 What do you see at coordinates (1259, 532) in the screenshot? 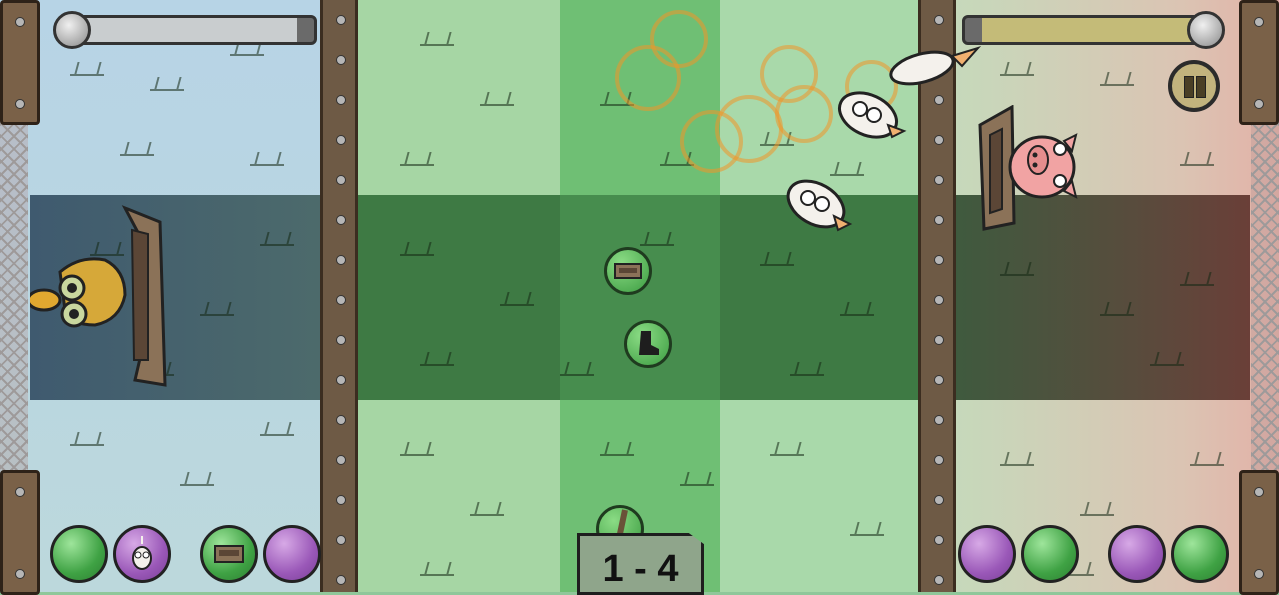
I see `right-bottom-post` at bounding box center [1259, 532].